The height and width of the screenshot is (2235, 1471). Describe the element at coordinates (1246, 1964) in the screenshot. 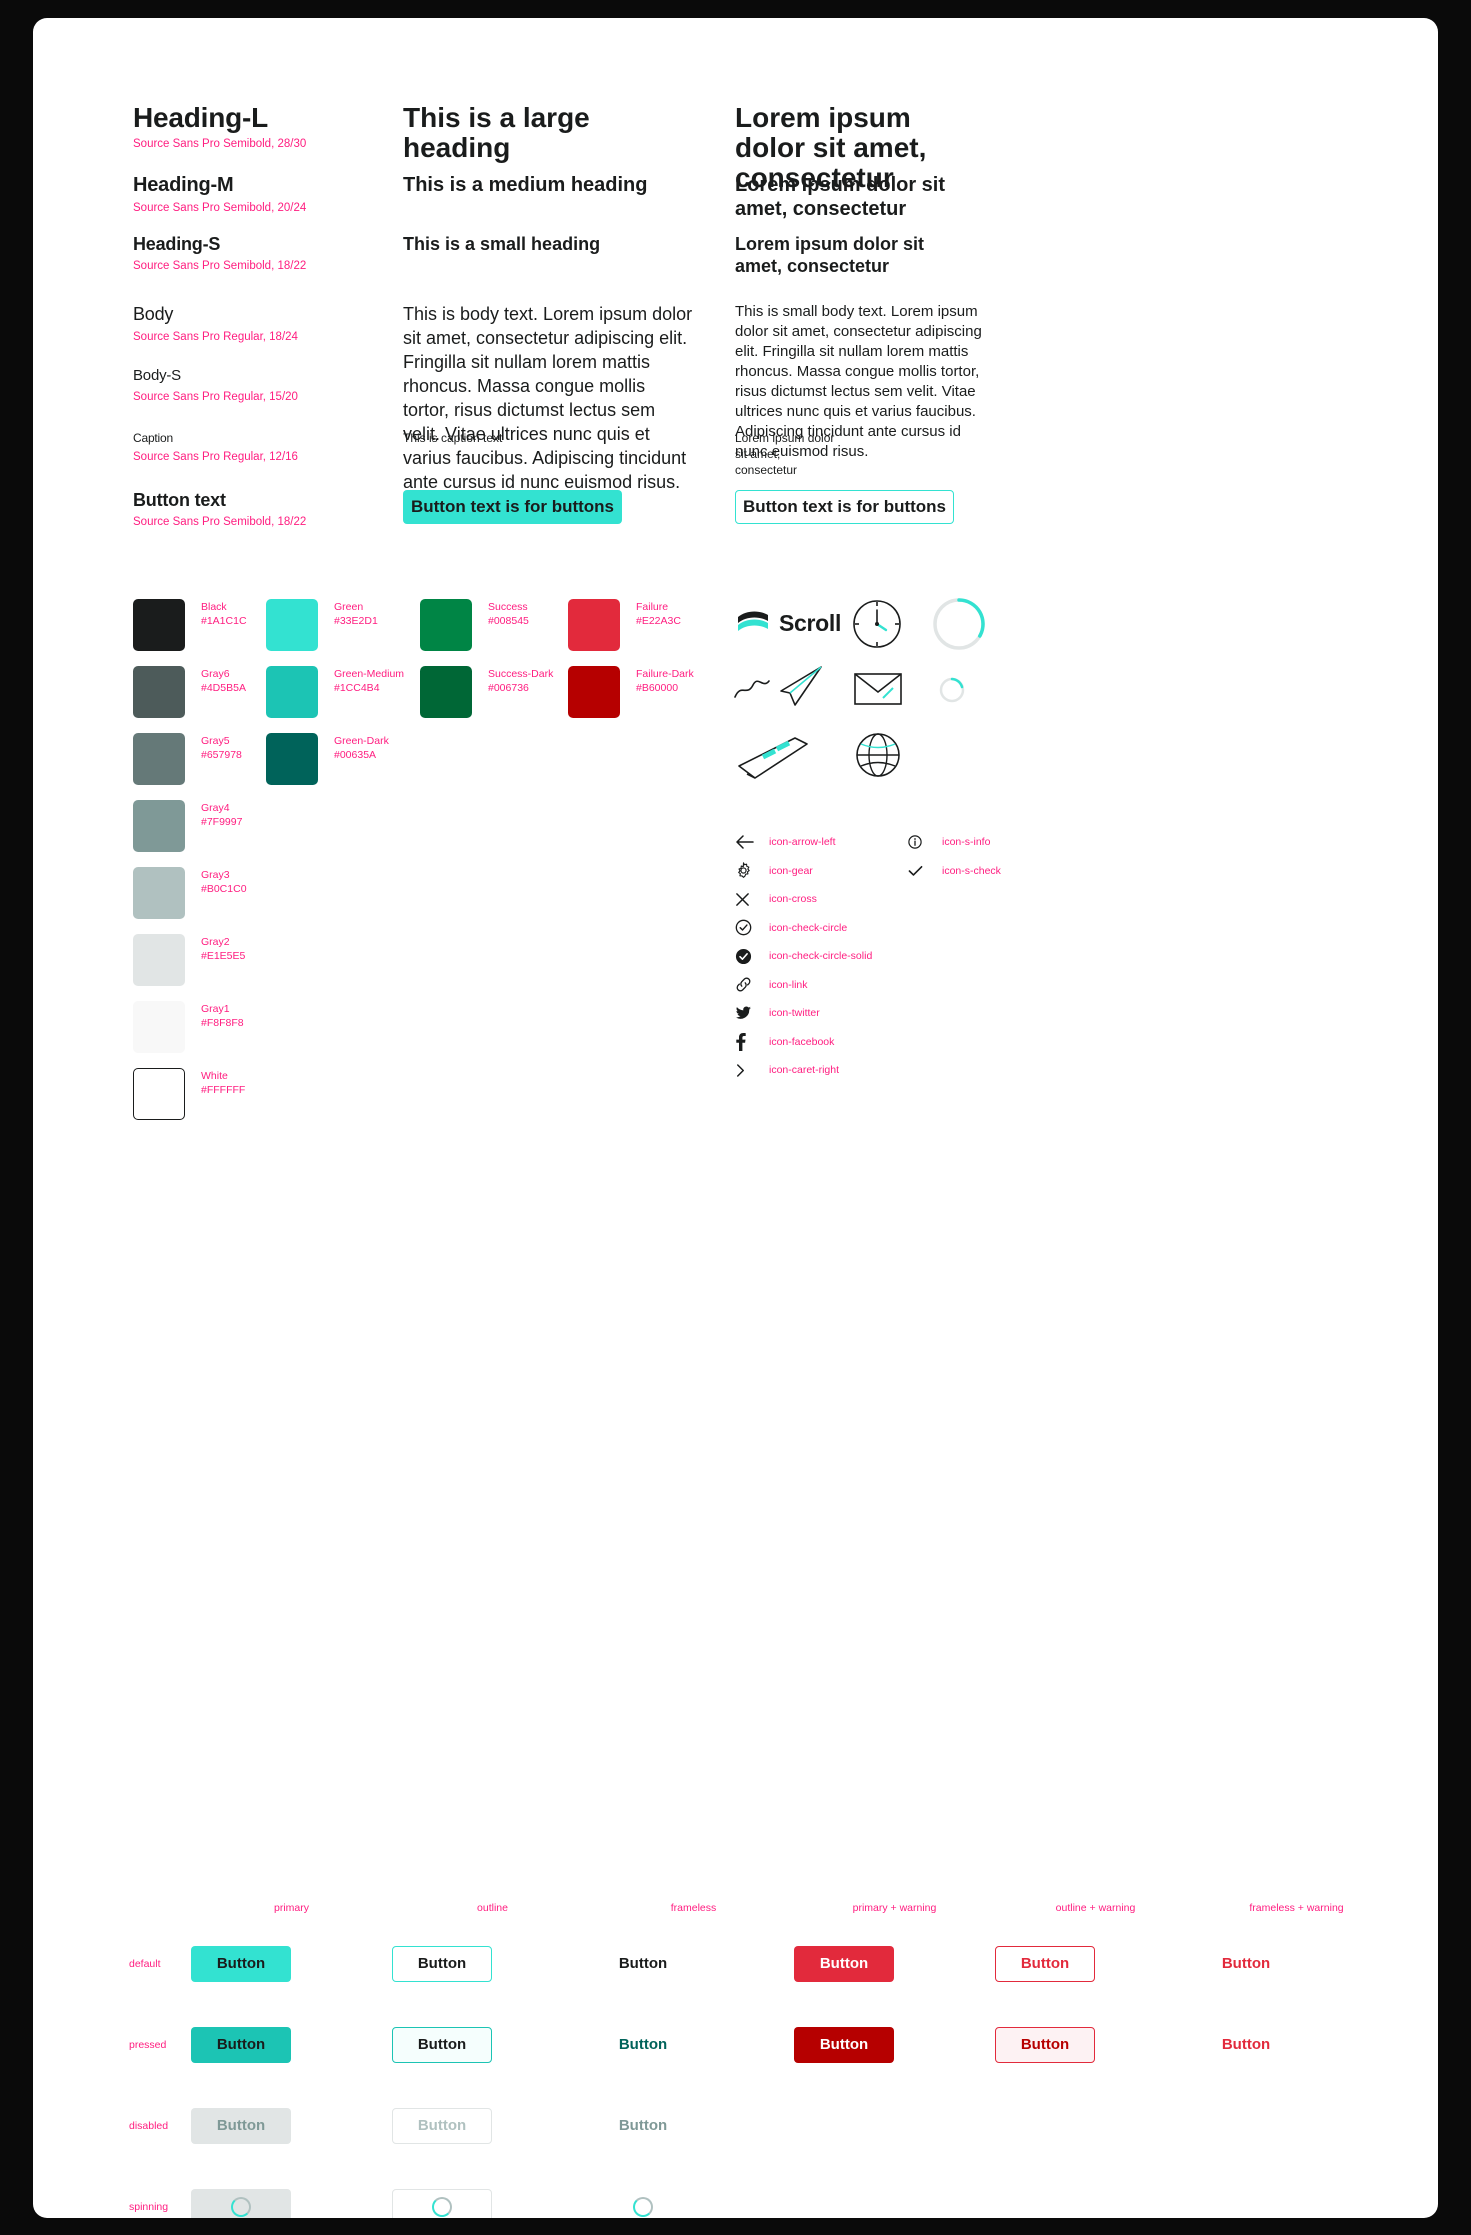

I see `button-frameless-warning-default: Button` at that location.